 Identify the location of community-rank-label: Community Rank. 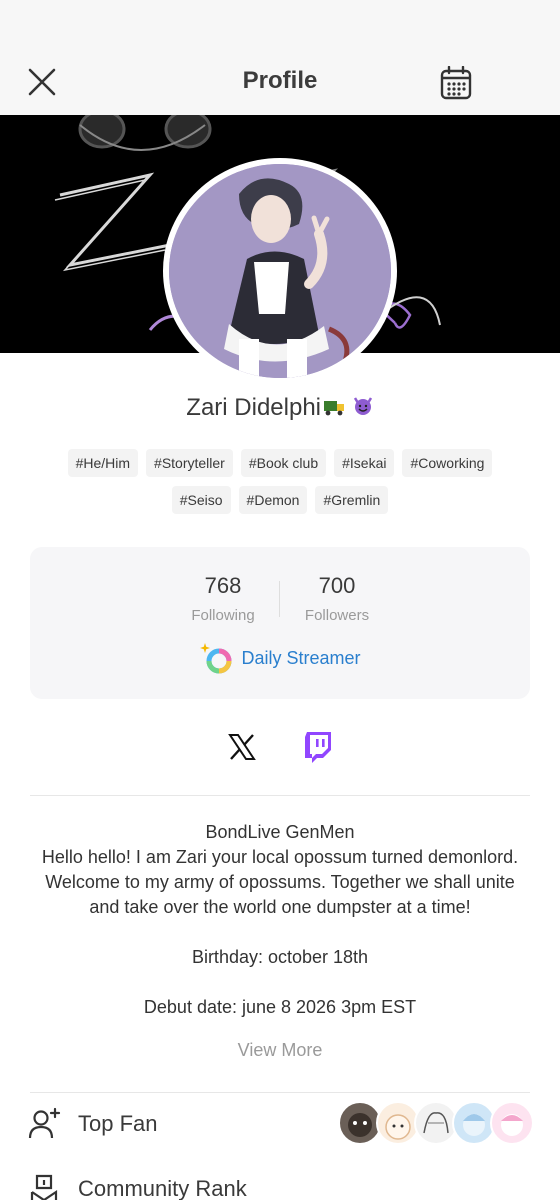
(162, 1188).